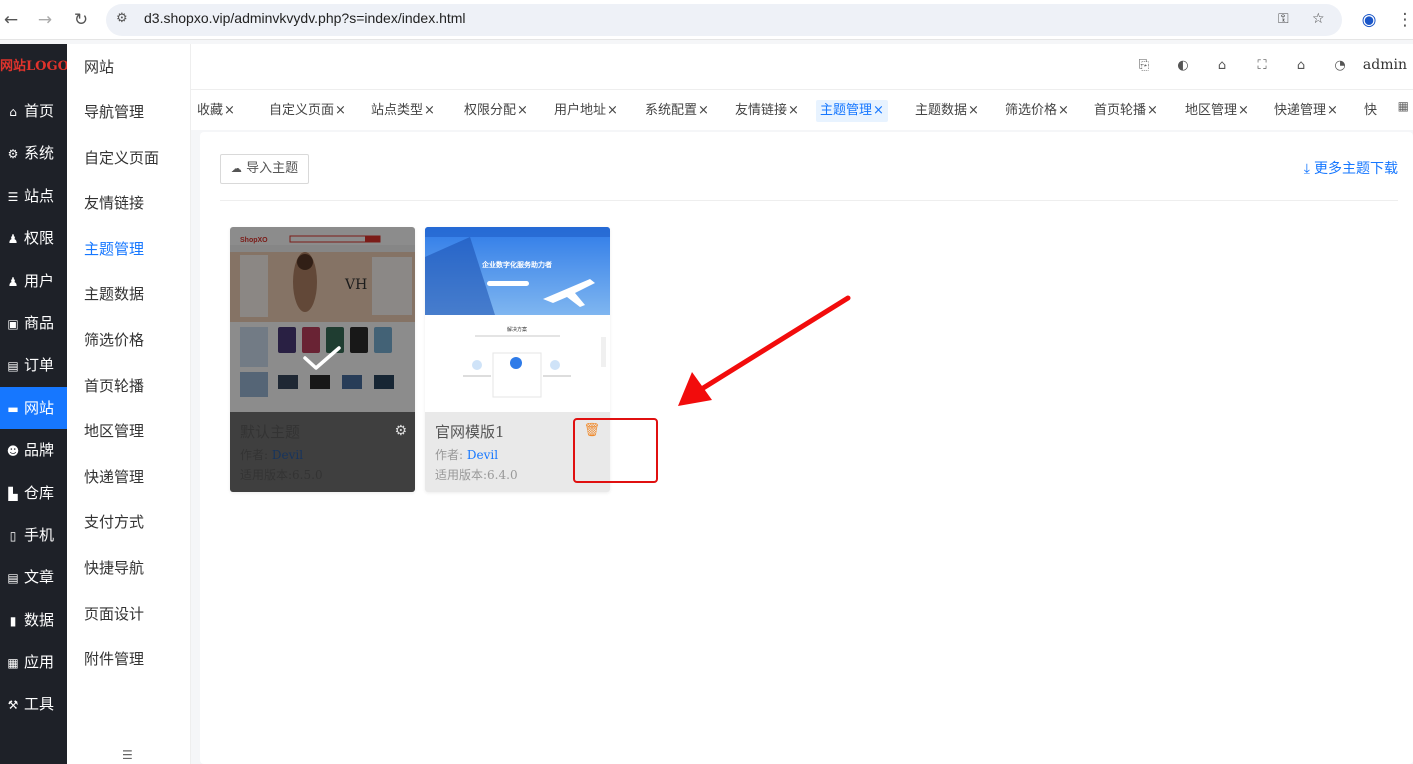  Describe the element at coordinates (33, 408) in the screenshot. I see `nav-item-website: ▬ 网站` at that location.